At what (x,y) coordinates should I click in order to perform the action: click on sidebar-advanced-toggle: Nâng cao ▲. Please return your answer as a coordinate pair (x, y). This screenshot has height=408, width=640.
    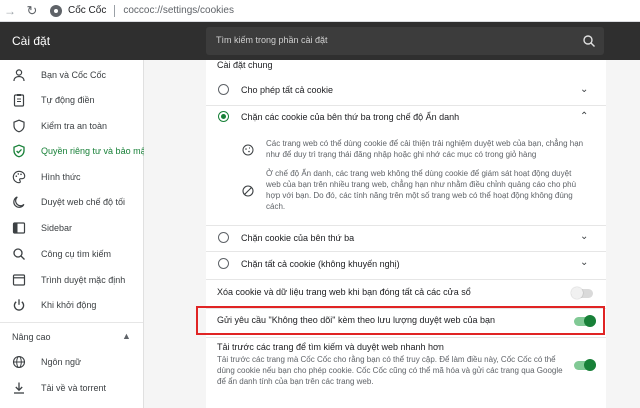
    Looking at the image, I should click on (71, 336).